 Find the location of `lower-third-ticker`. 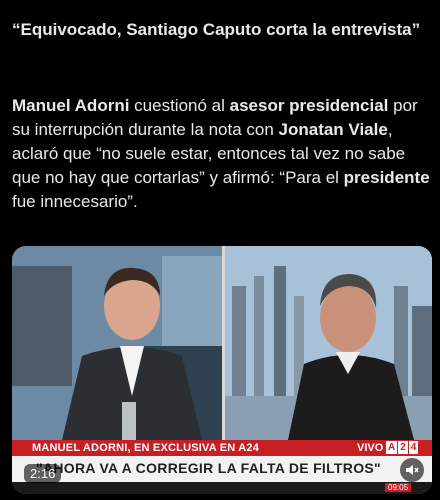

lower-third-ticker is located at coordinates (222, 488).